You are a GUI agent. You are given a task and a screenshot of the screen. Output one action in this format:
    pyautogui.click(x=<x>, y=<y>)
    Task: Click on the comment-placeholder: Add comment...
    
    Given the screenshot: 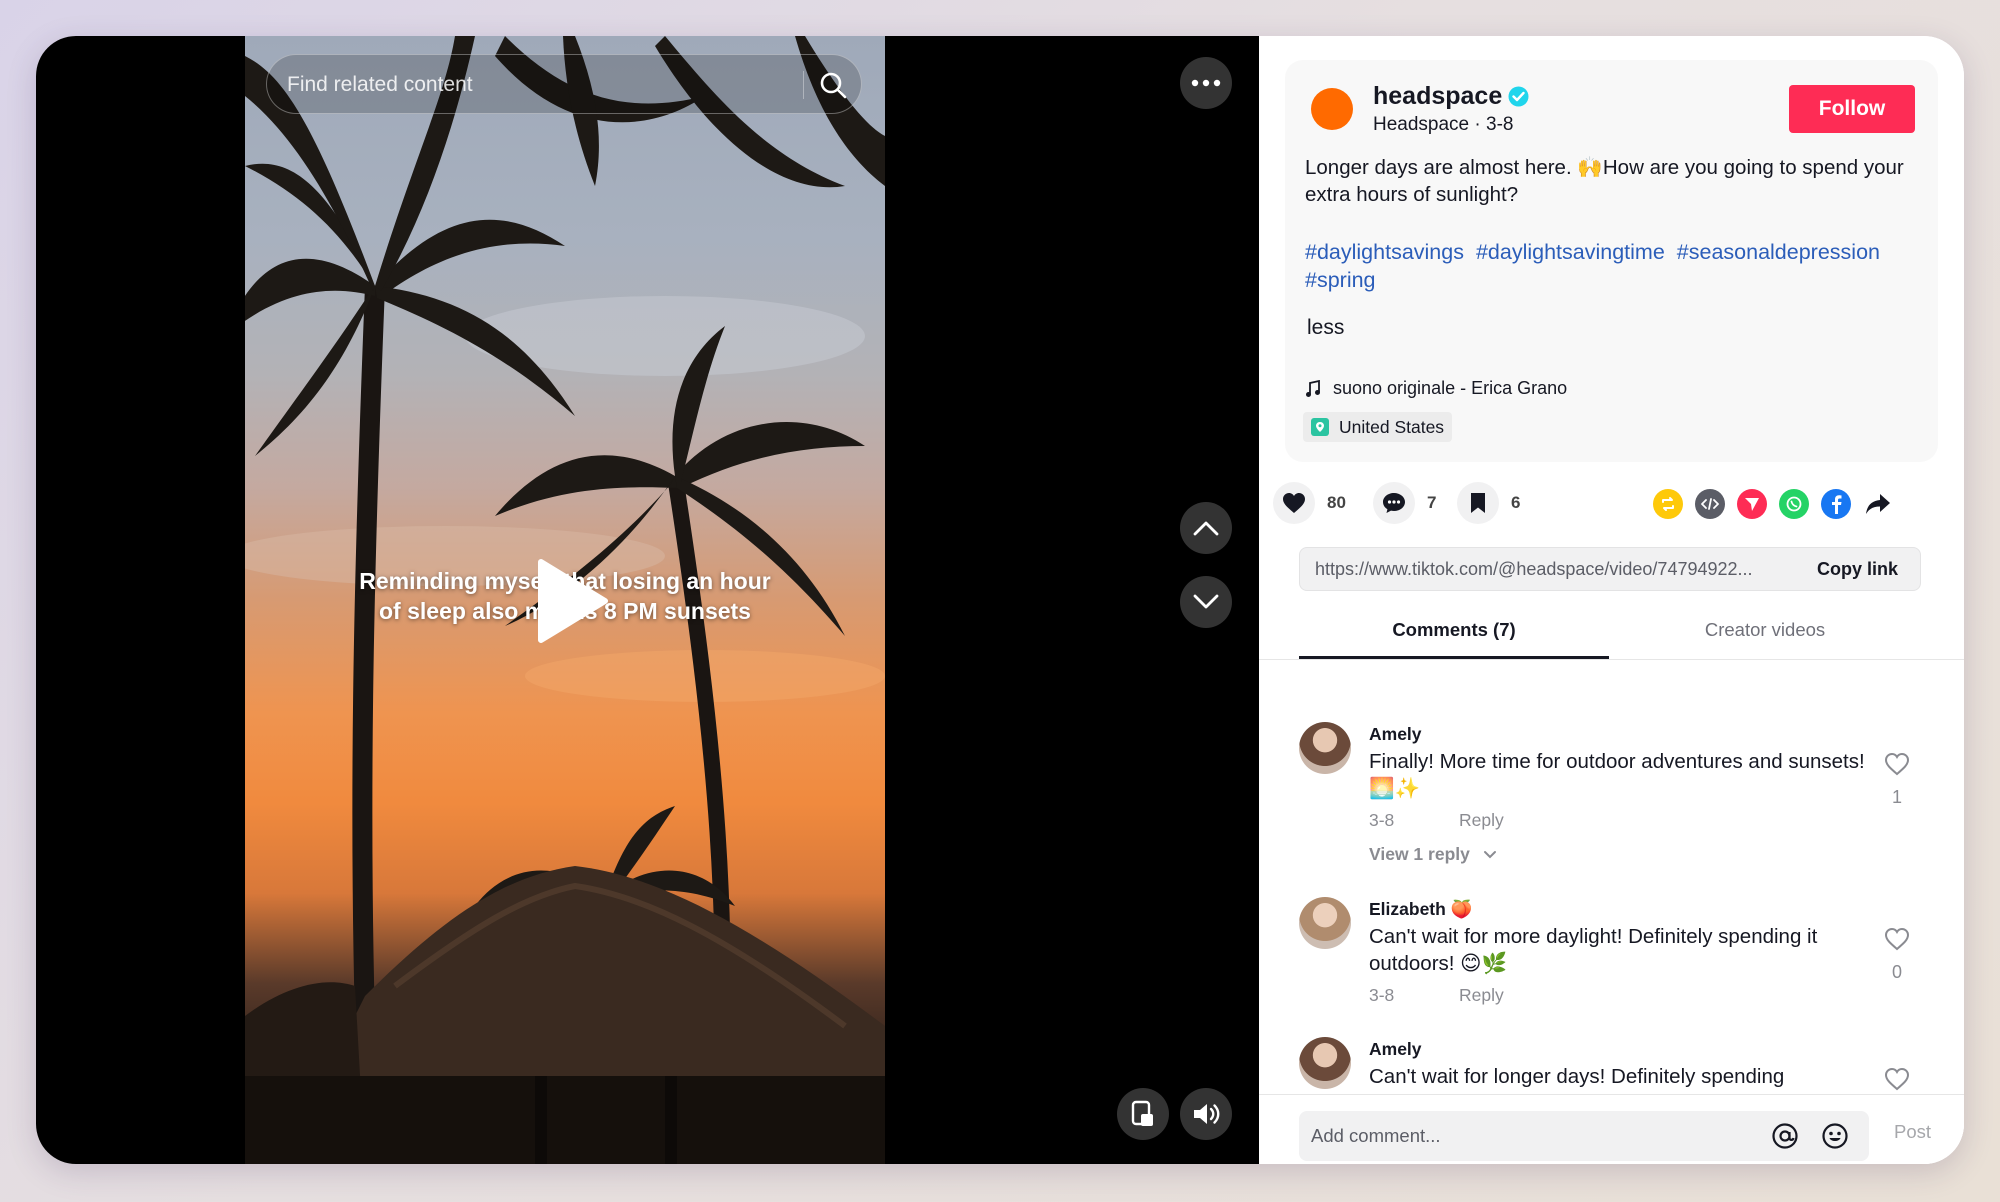 What is the action you would take?
    pyautogui.click(x=1376, y=1135)
    